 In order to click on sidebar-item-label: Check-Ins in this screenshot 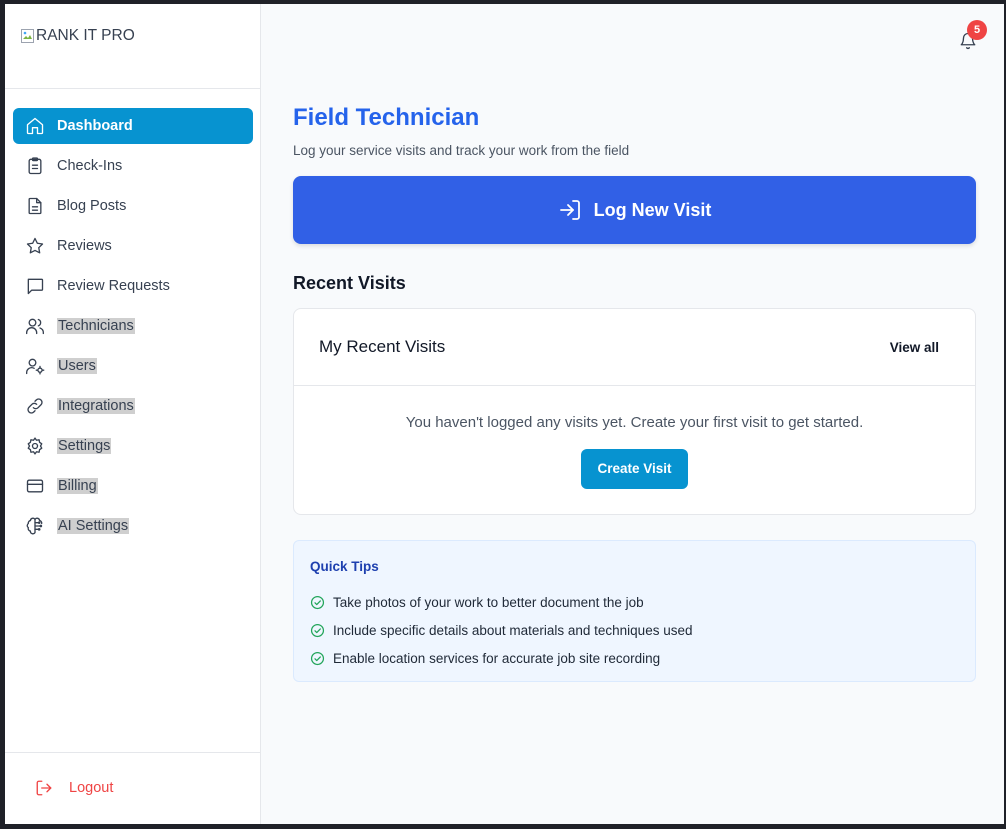, I will do `click(90, 166)`.